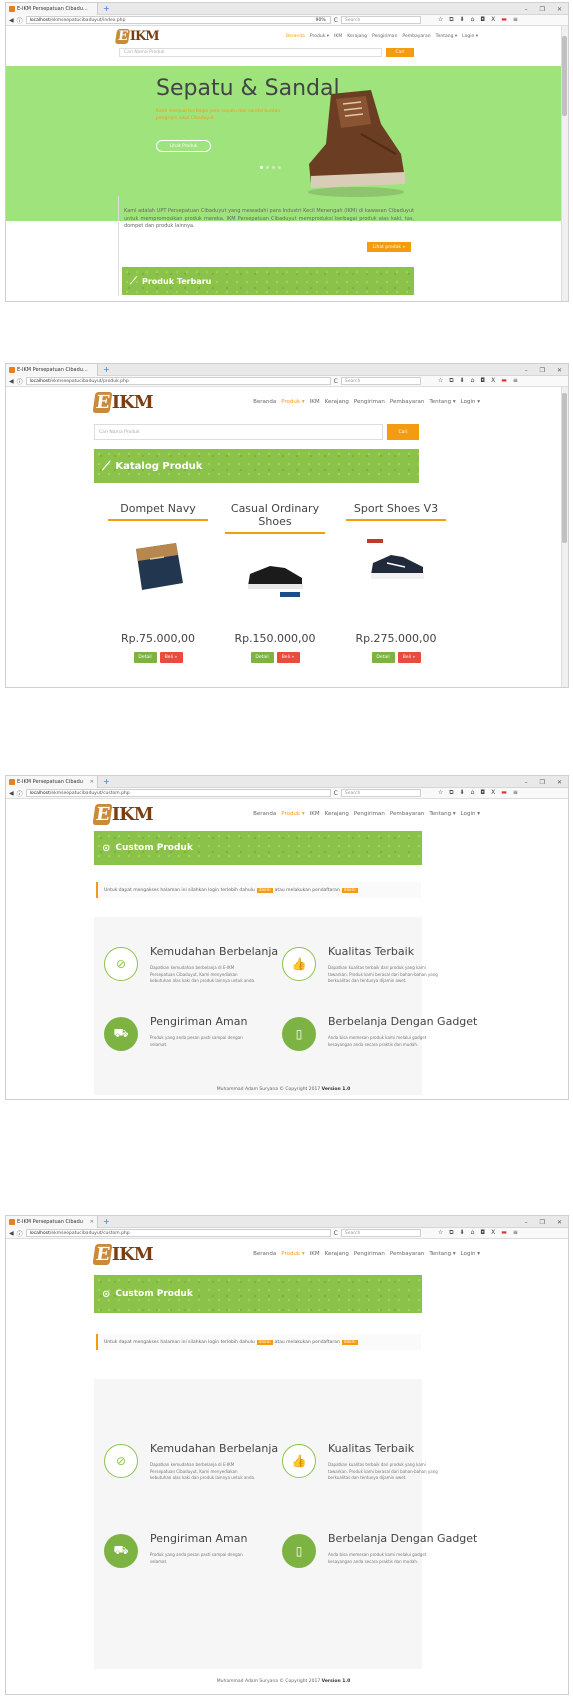 The image size is (573, 1701). I want to click on page-scrollbar, so click(564, 537).